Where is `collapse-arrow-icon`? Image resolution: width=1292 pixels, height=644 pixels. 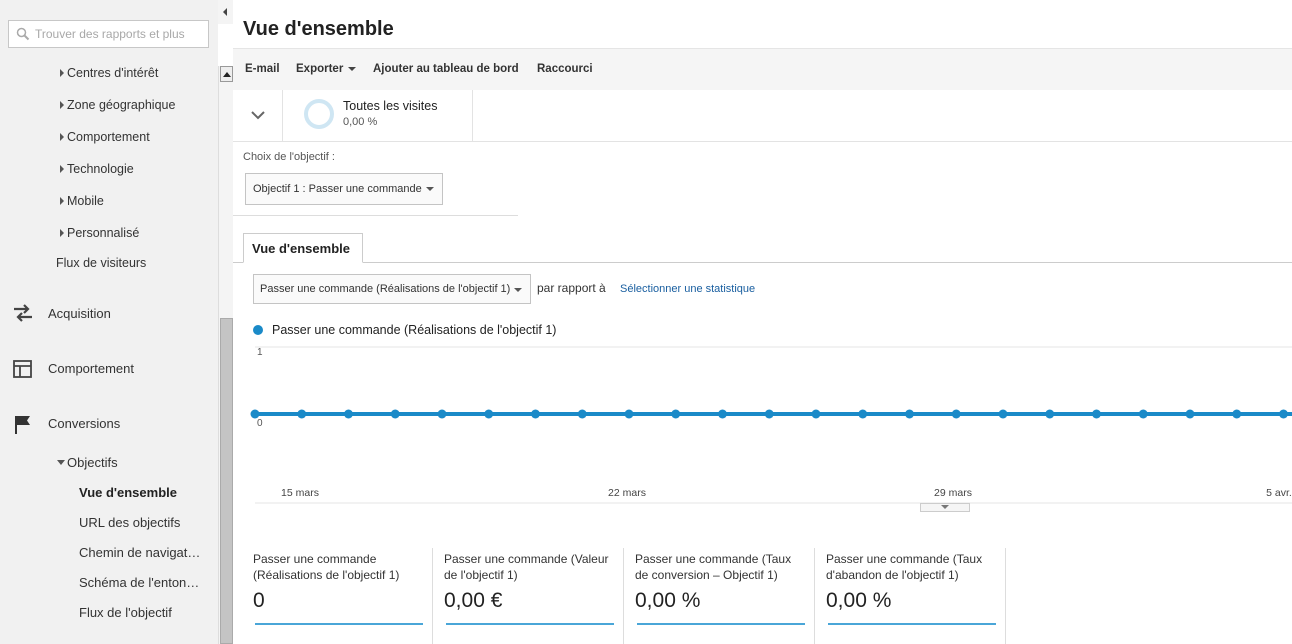
collapse-arrow-icon is located at coordinates (61, 462).